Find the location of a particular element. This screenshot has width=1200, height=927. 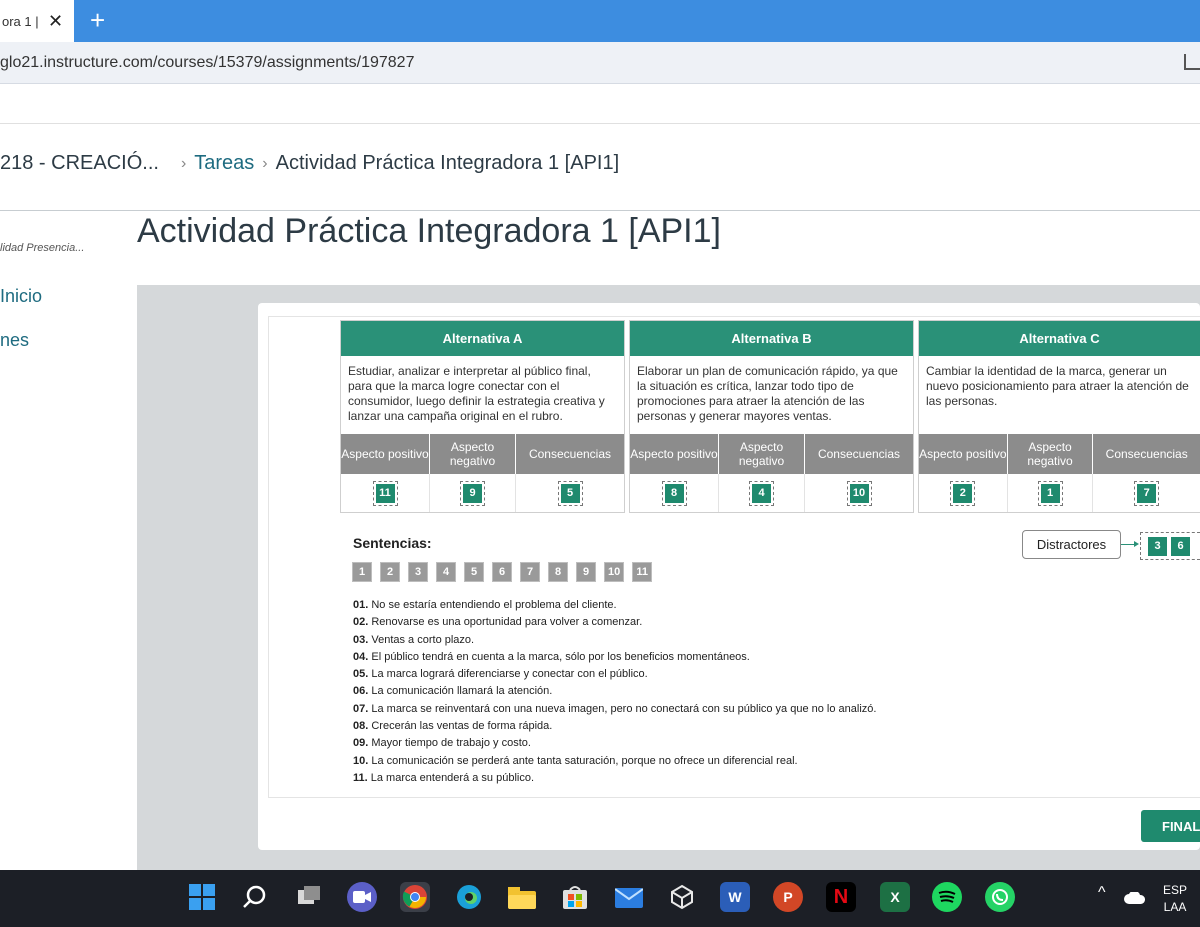

drop-zone: 5 is located at coordinates (570, 493).